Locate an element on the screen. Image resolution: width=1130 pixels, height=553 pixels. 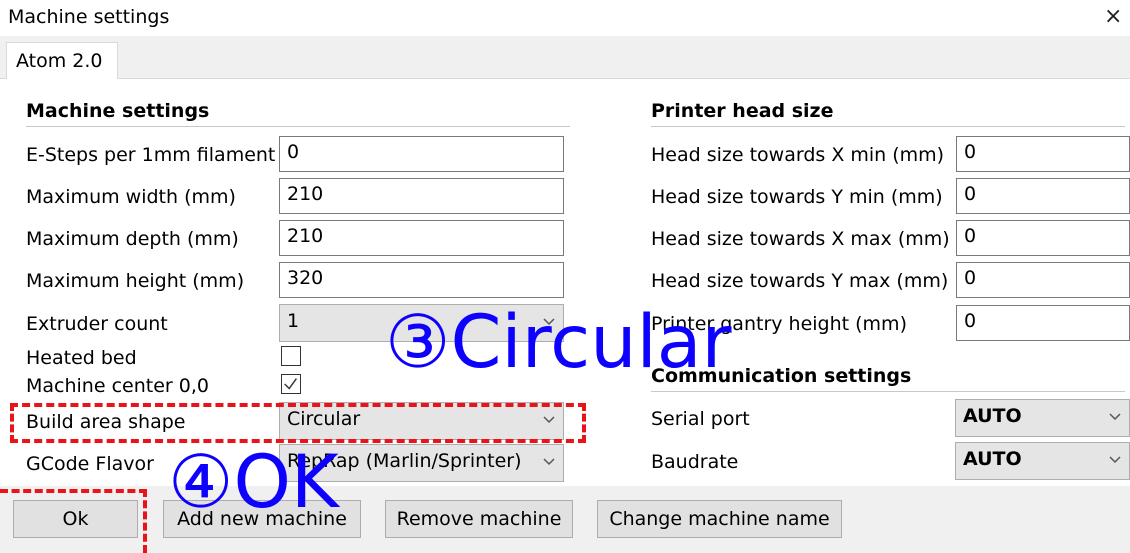
esteps-label: E-Steps per 1mm filament is located at coordinates (151, 155).